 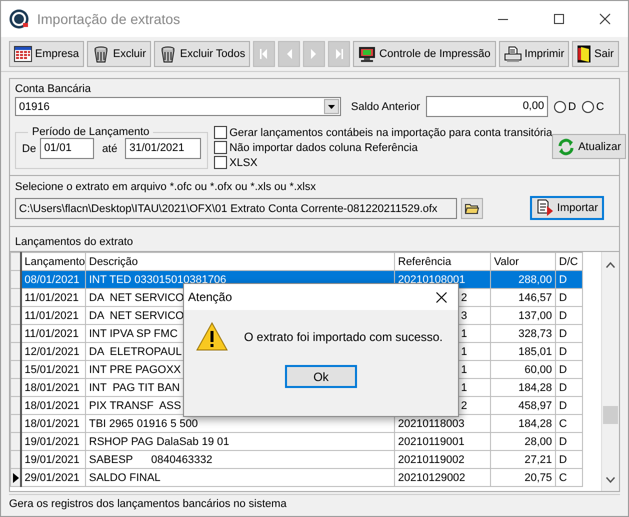 I want to click on calendar-icon, so click(x=23, y=54).